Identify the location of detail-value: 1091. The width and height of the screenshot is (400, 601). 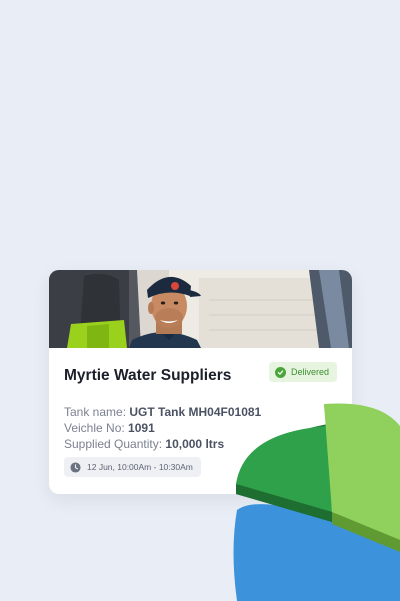
(141, 428).